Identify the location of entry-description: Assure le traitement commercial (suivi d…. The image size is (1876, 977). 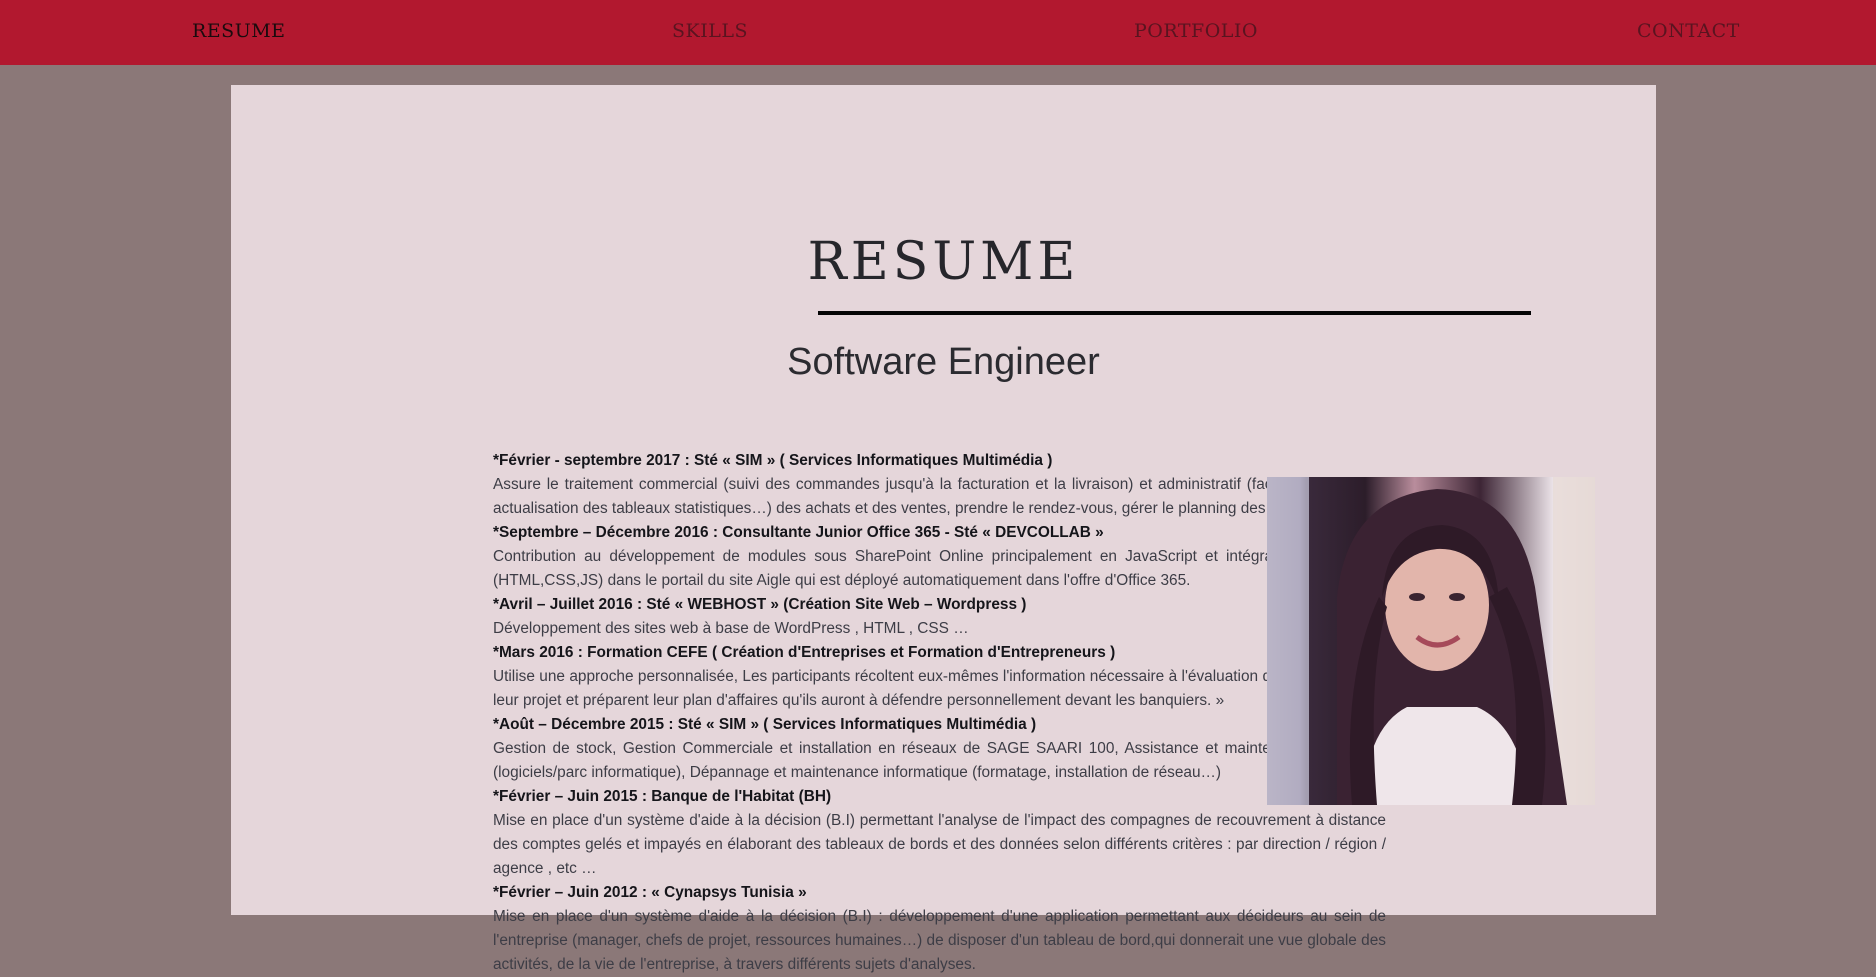
(939, 496).